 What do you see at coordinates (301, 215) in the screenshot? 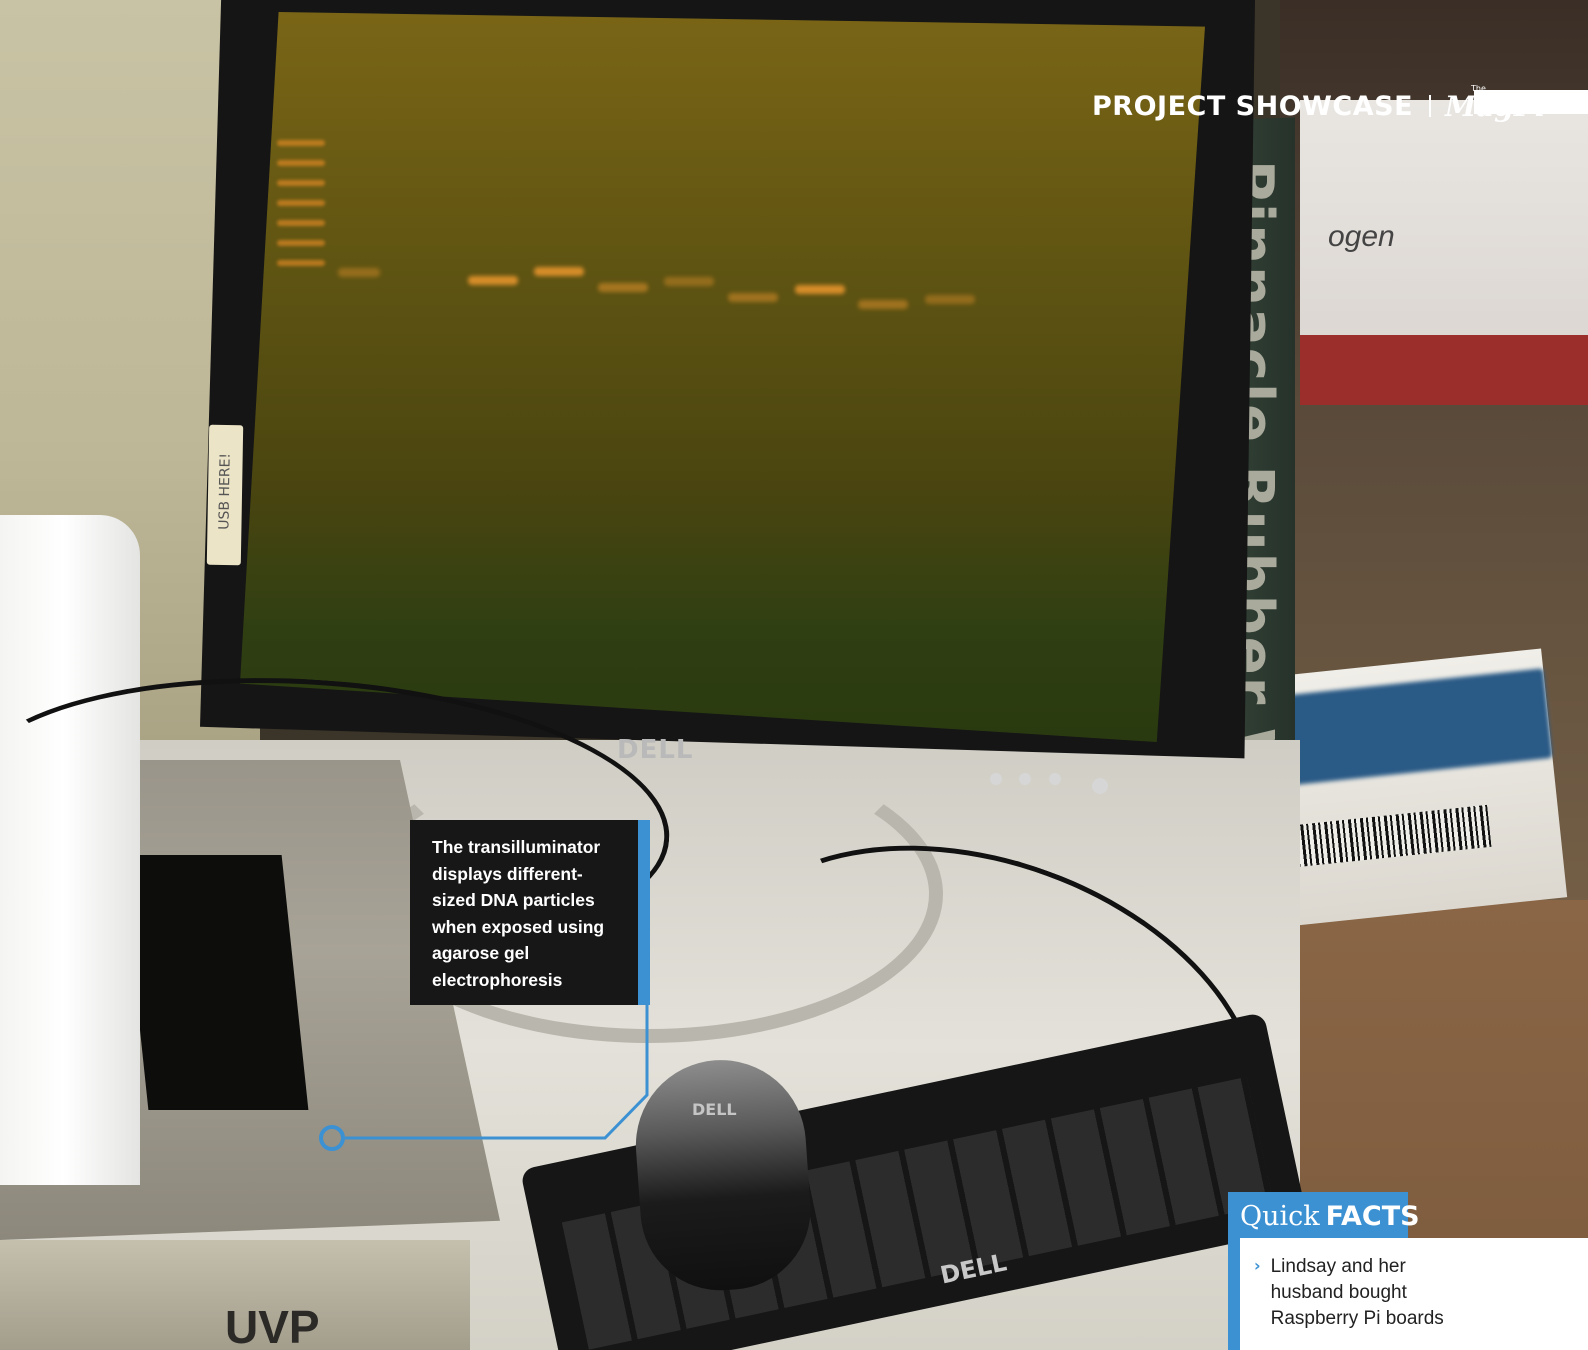
I see `dna-ladder` at bounding box center [301, 215].